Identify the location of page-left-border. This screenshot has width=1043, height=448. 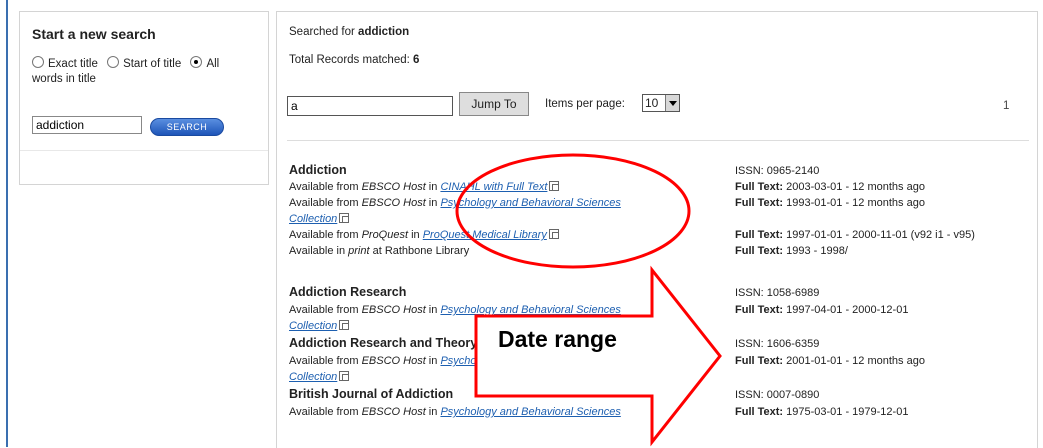
(7, 223).